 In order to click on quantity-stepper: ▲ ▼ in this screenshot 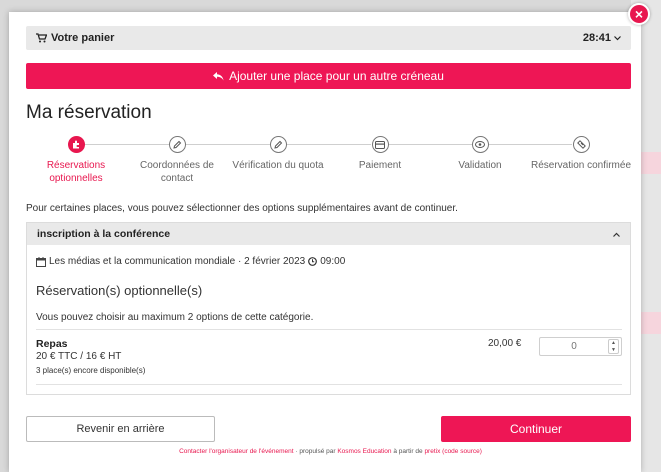, I will do `click(580, 346)`.